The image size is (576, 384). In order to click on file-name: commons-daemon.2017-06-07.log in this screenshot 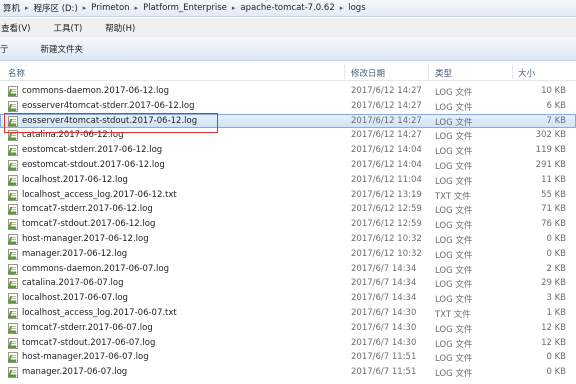, I will do `click(95, 268)`.